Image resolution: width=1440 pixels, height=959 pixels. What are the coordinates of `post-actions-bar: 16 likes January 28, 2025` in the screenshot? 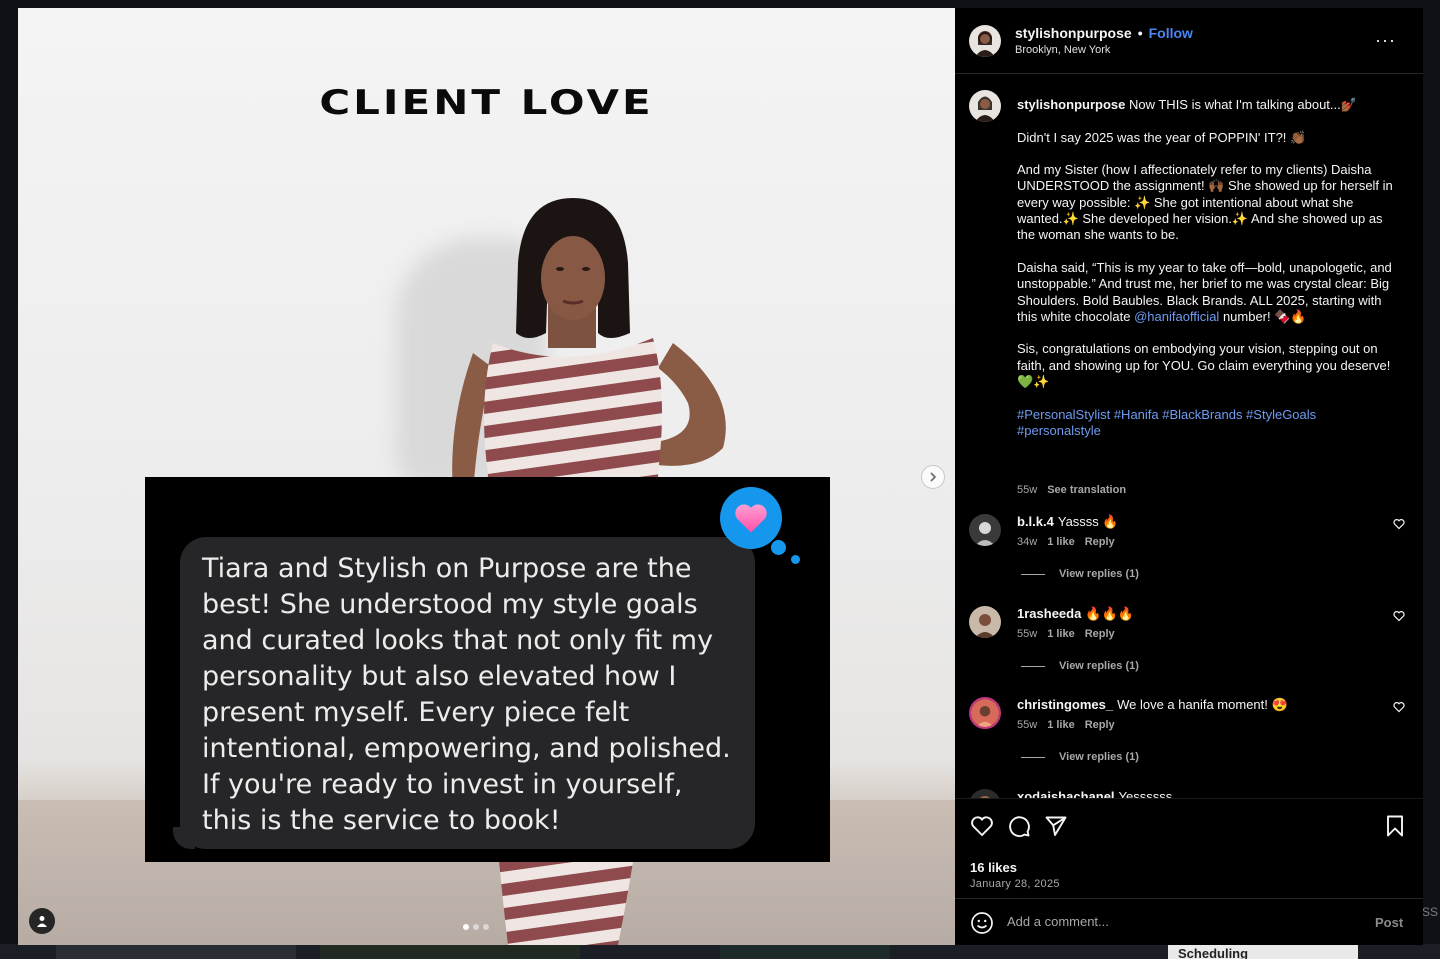 It's located at (1189, 848).